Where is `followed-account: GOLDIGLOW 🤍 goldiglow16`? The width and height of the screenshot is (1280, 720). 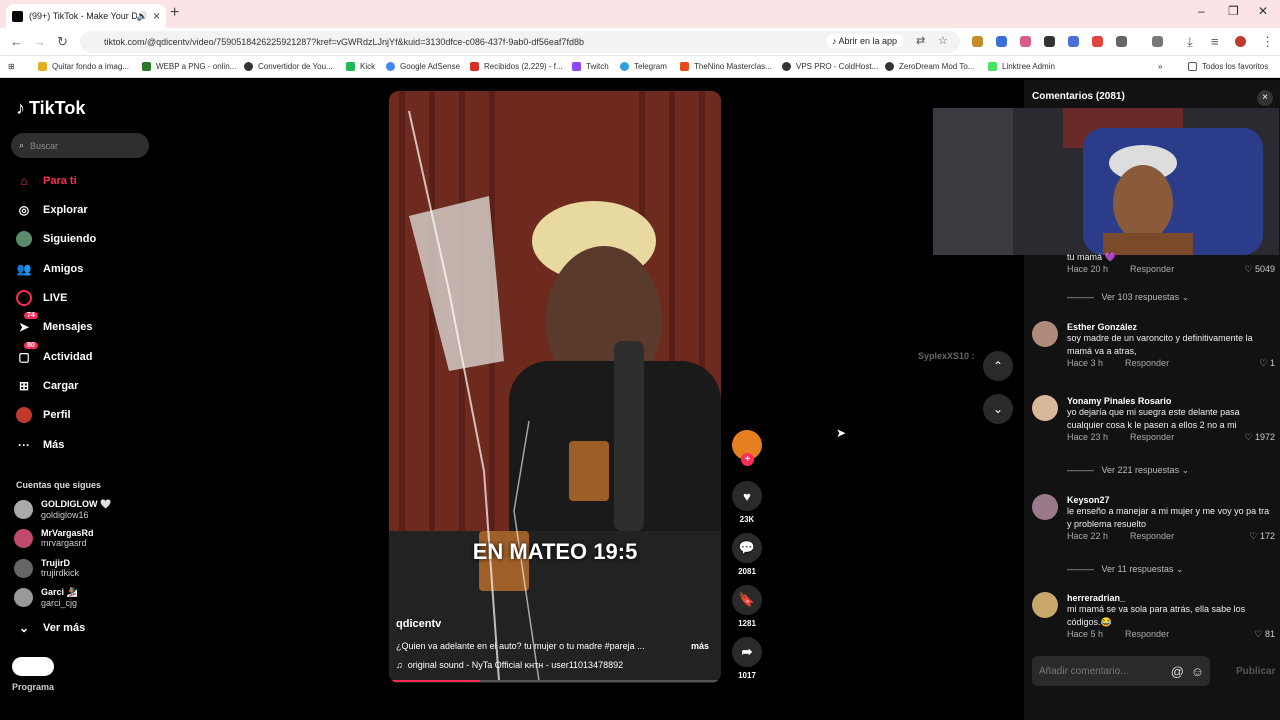 followed-account: GOLDIGLOW 🤍 goldiglow16 is located at coordinates (62, 509).